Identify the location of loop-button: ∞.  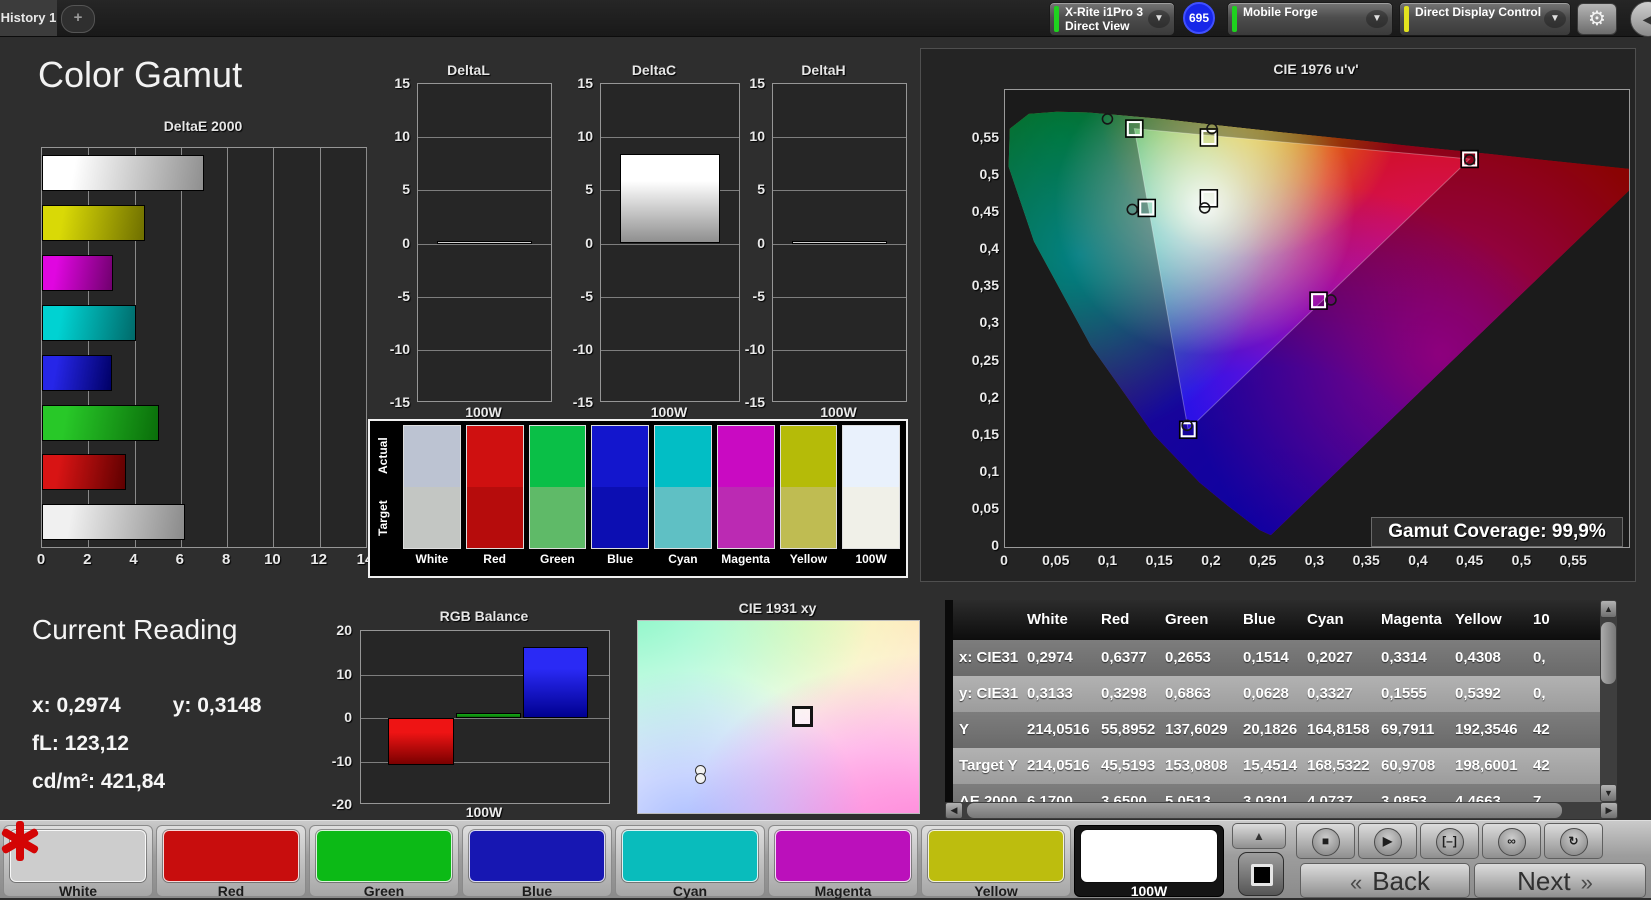
(1511, 841).